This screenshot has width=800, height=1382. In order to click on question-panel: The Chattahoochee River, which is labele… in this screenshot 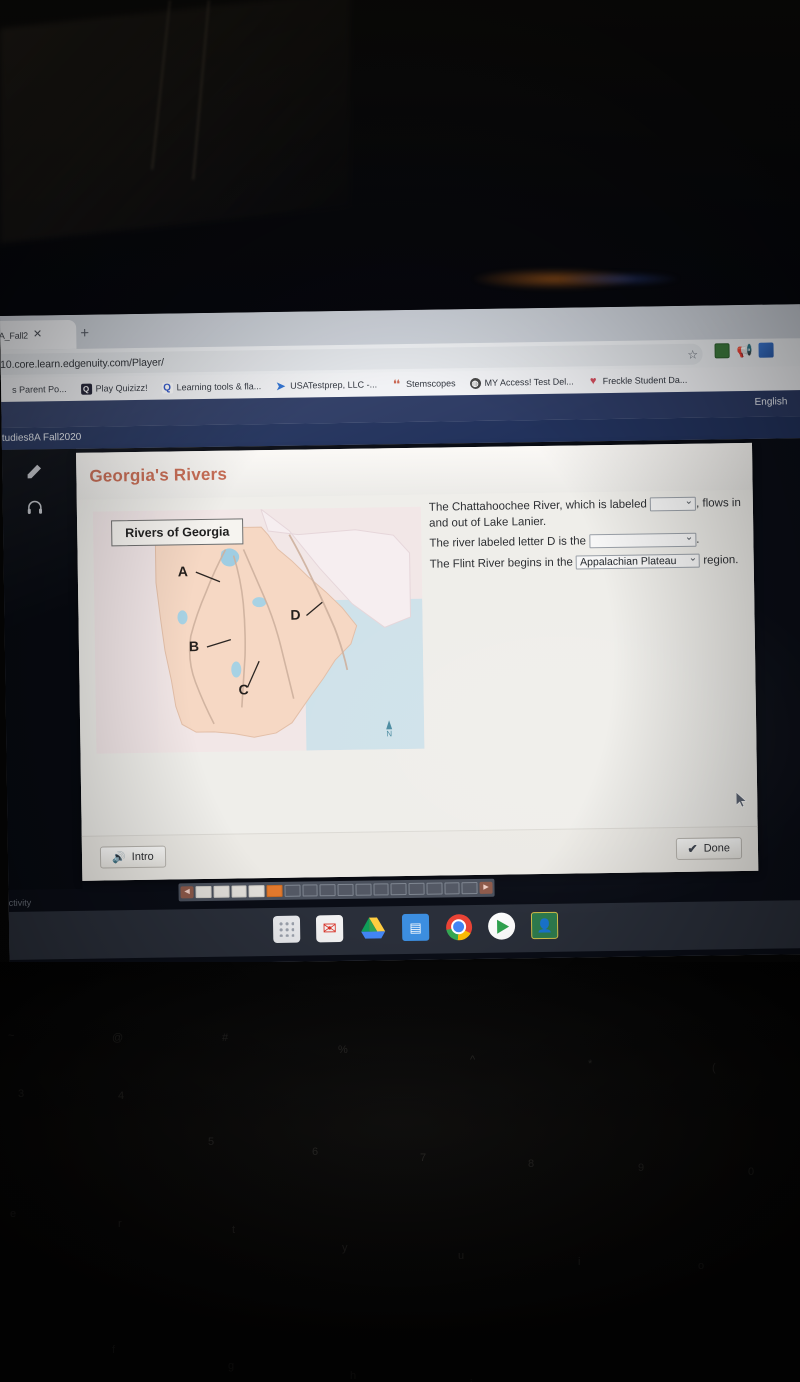, I will do `click(587, 537)`.